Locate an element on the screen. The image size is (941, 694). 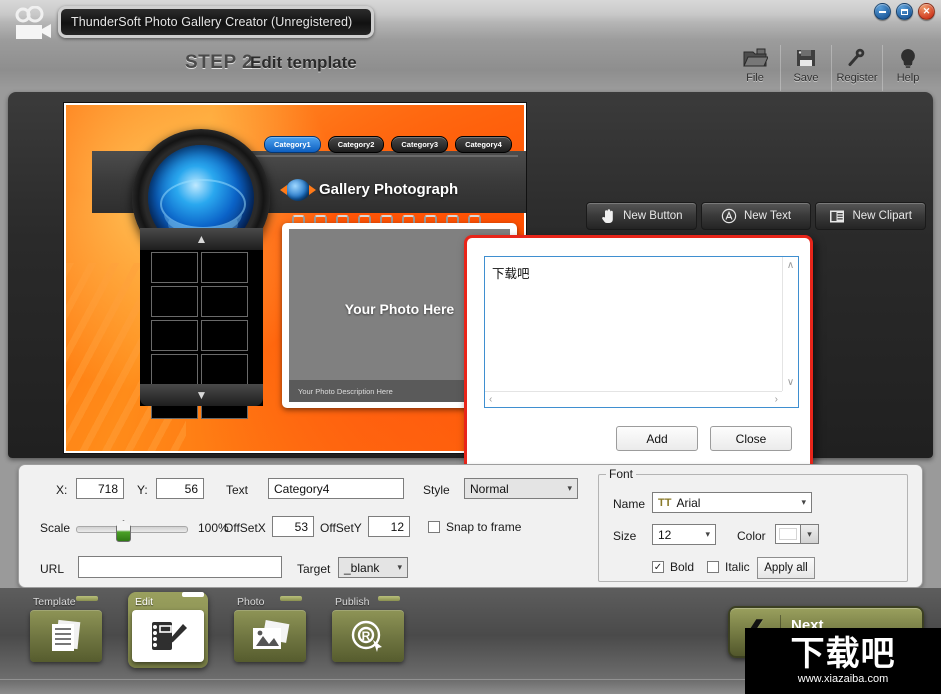
scroll-left-icon: ‹ is located at coordinates (490, 399).